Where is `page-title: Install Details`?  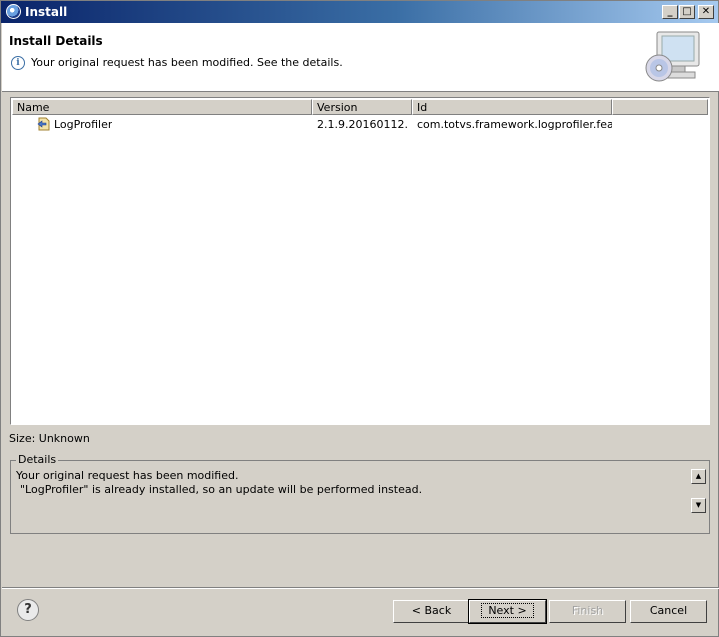 page-title: Install Details is located at coordinates (56, 41).